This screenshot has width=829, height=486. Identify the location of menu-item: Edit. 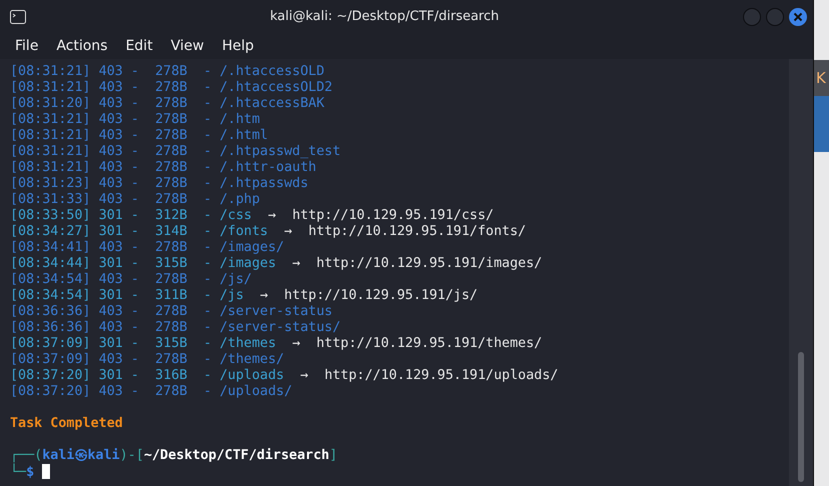
(139, 46).